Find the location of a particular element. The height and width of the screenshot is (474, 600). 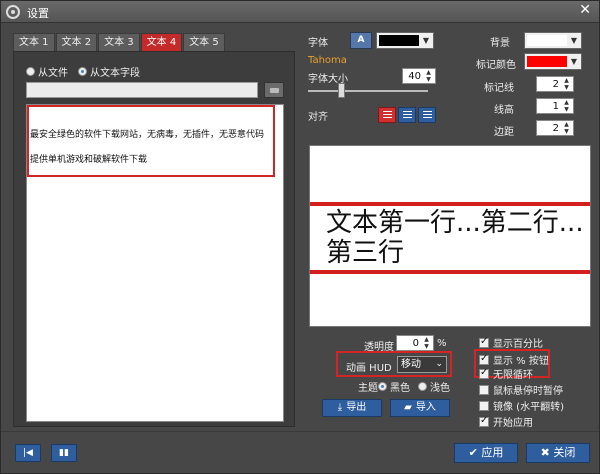

background-color-swatch is located at coordinates (547, 40).